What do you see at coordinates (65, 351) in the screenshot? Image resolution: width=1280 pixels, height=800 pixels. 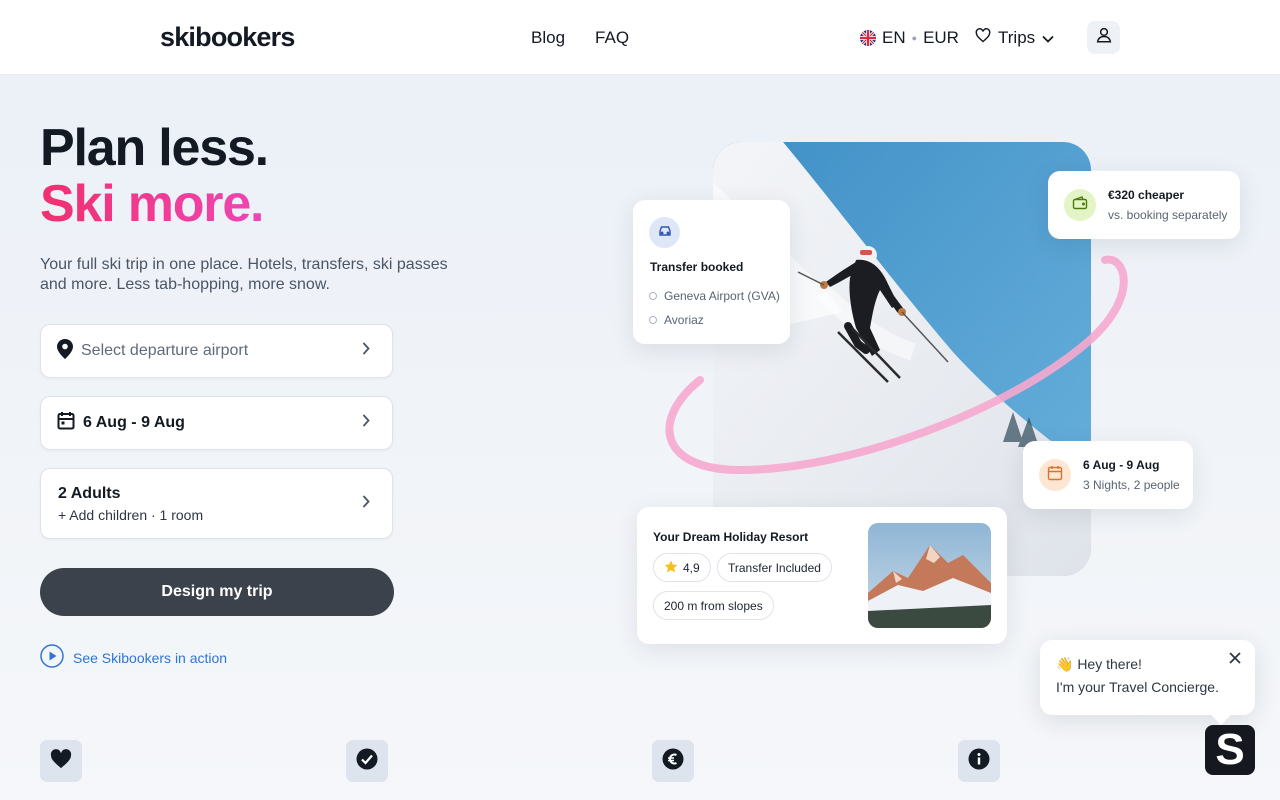 I see `location-pin-icon` at bounding box center [65, 351].